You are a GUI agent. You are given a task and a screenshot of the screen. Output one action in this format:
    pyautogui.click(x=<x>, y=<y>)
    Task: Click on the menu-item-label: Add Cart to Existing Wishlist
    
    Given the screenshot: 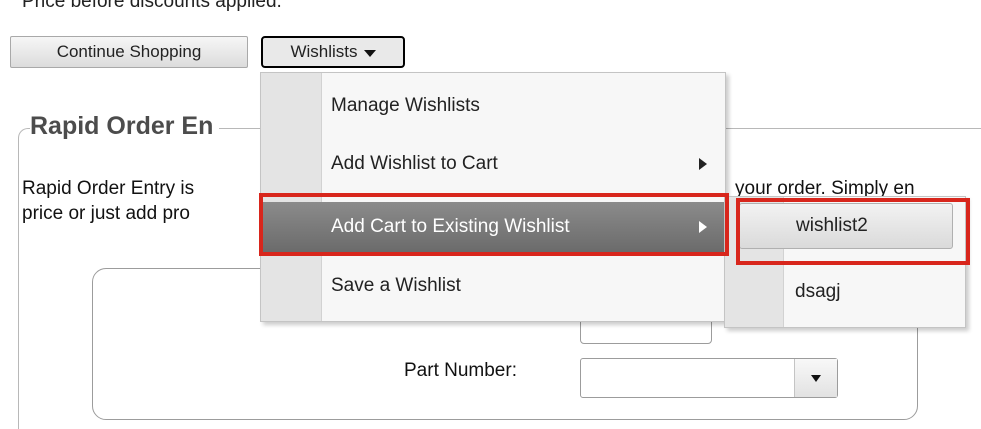 What is the action you would take?
    pyautogui.click(x=450, y=226)
    